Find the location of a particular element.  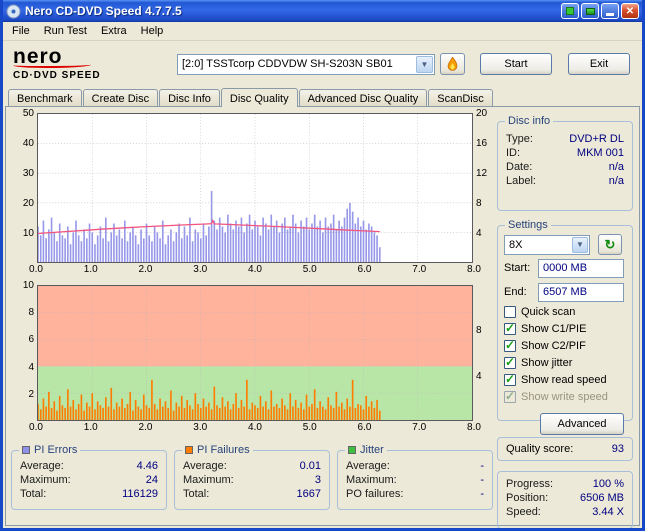

start-button: Start is located at coordinates (516, 64).